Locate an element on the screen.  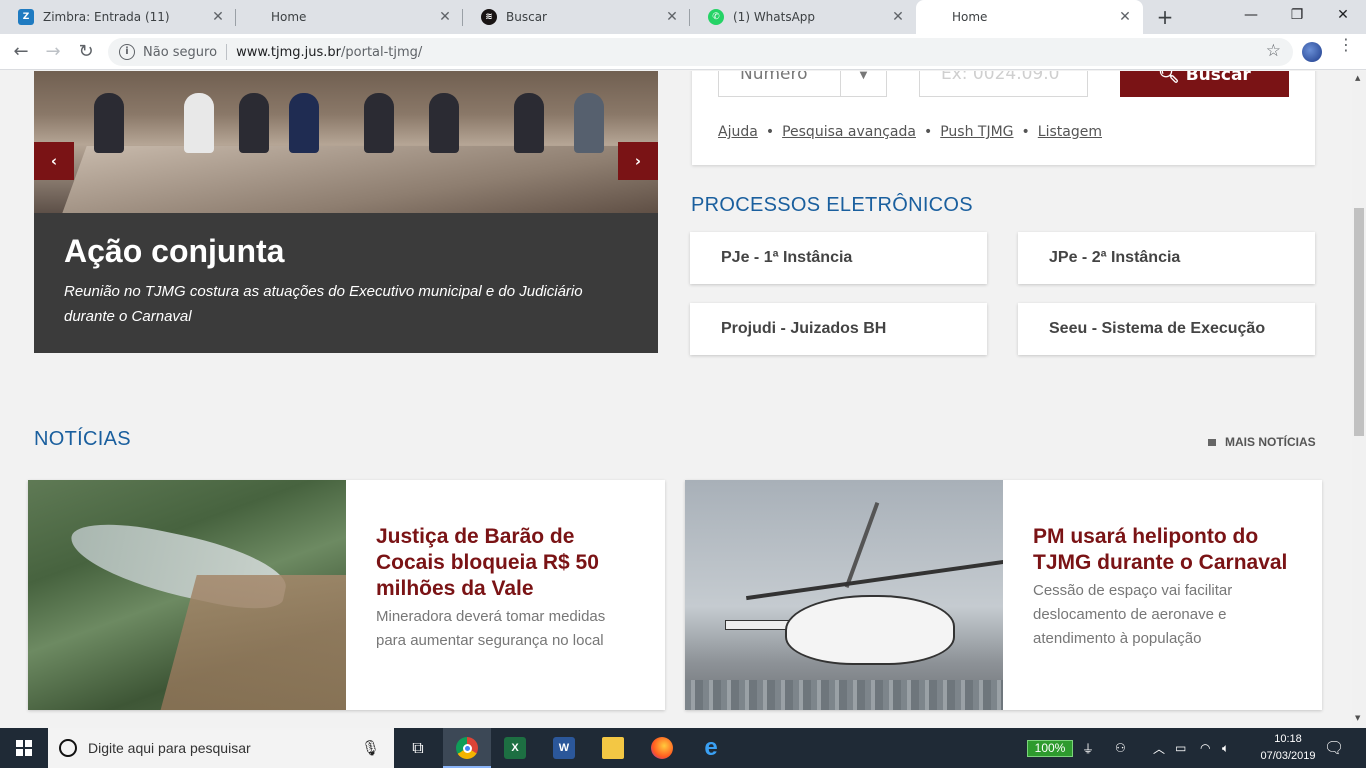
people-icon: ⚇ is located at coordinates (1120, 748).